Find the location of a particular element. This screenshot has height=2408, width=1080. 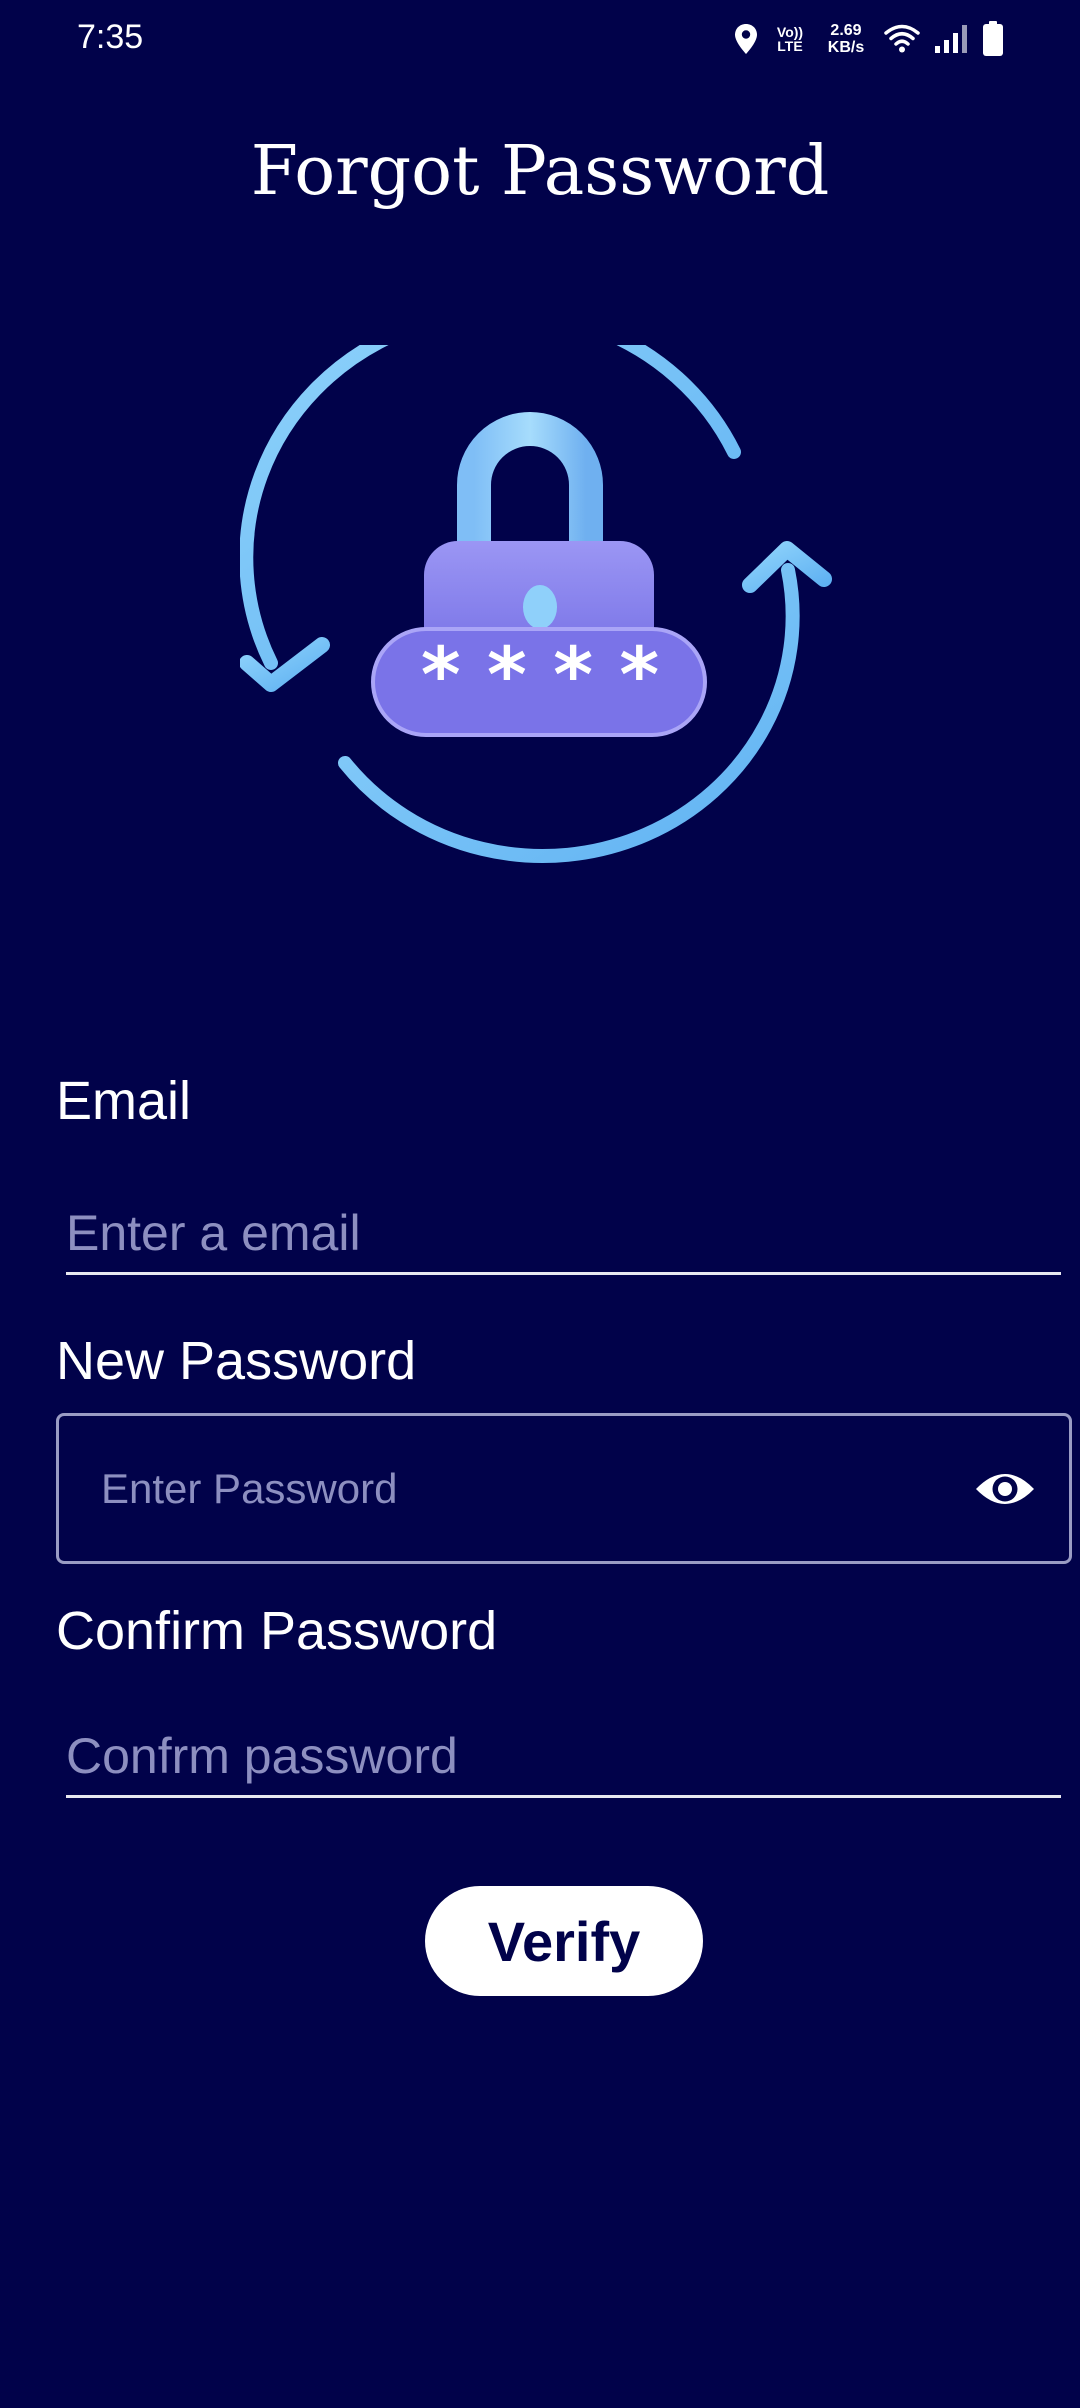

confirm-password-field: Confrm password is located at coordinates (563, 1758).